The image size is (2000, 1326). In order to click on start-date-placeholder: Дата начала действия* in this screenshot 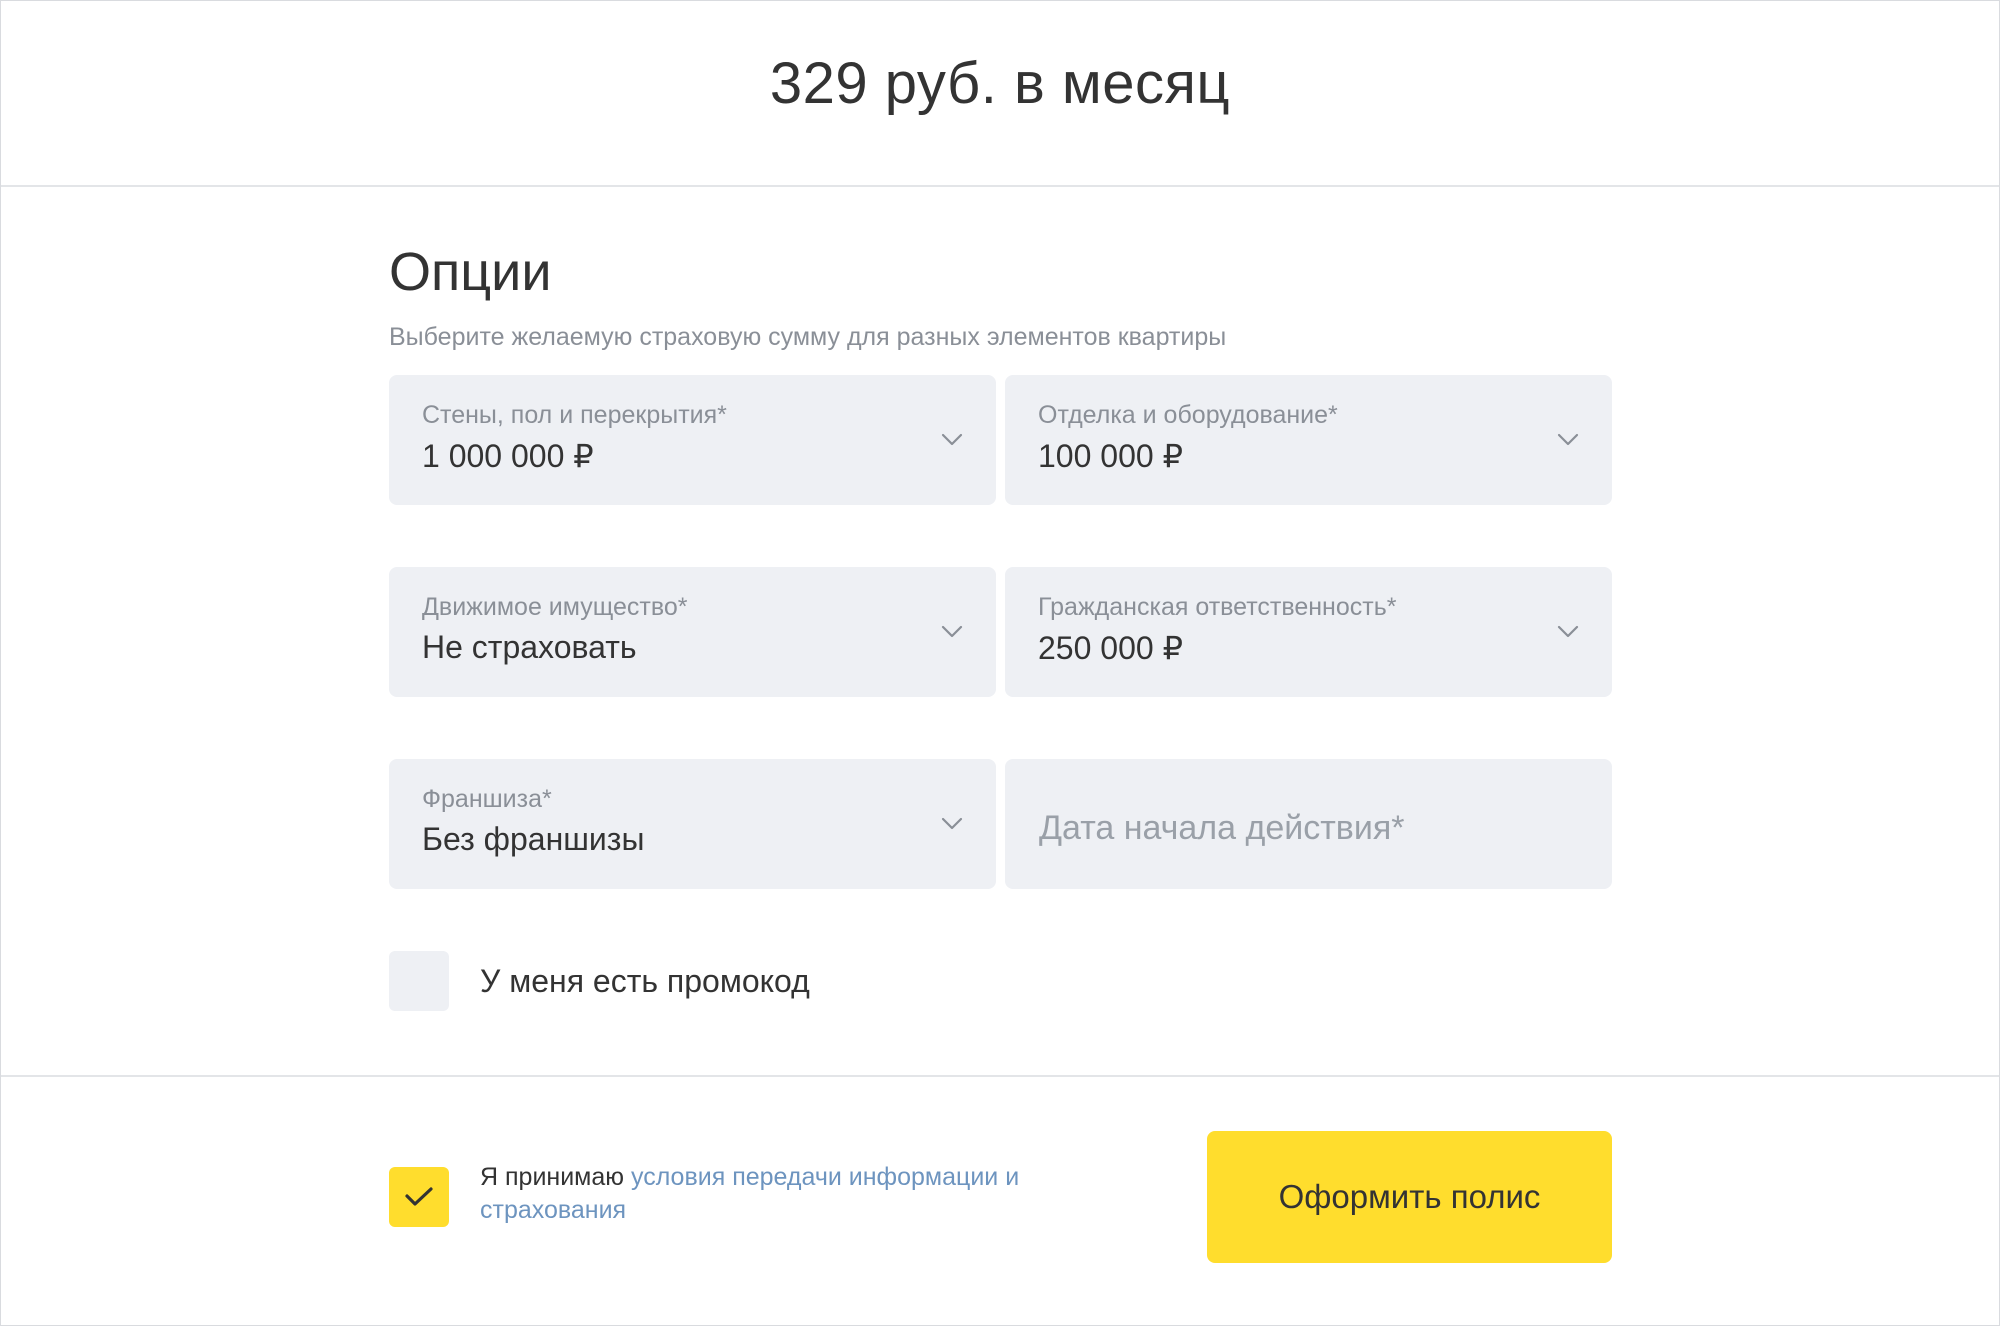, I will do `click(1222, 828)`.